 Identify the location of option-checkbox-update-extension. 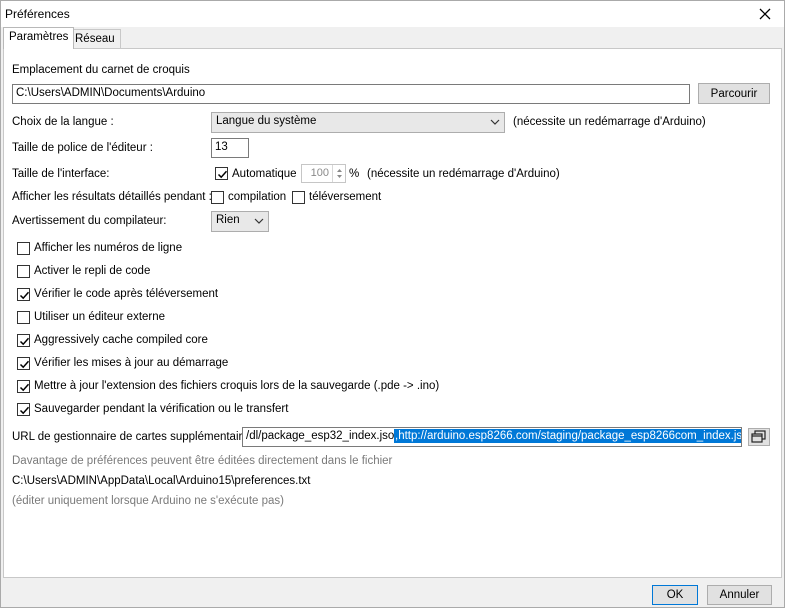
(23, 386).